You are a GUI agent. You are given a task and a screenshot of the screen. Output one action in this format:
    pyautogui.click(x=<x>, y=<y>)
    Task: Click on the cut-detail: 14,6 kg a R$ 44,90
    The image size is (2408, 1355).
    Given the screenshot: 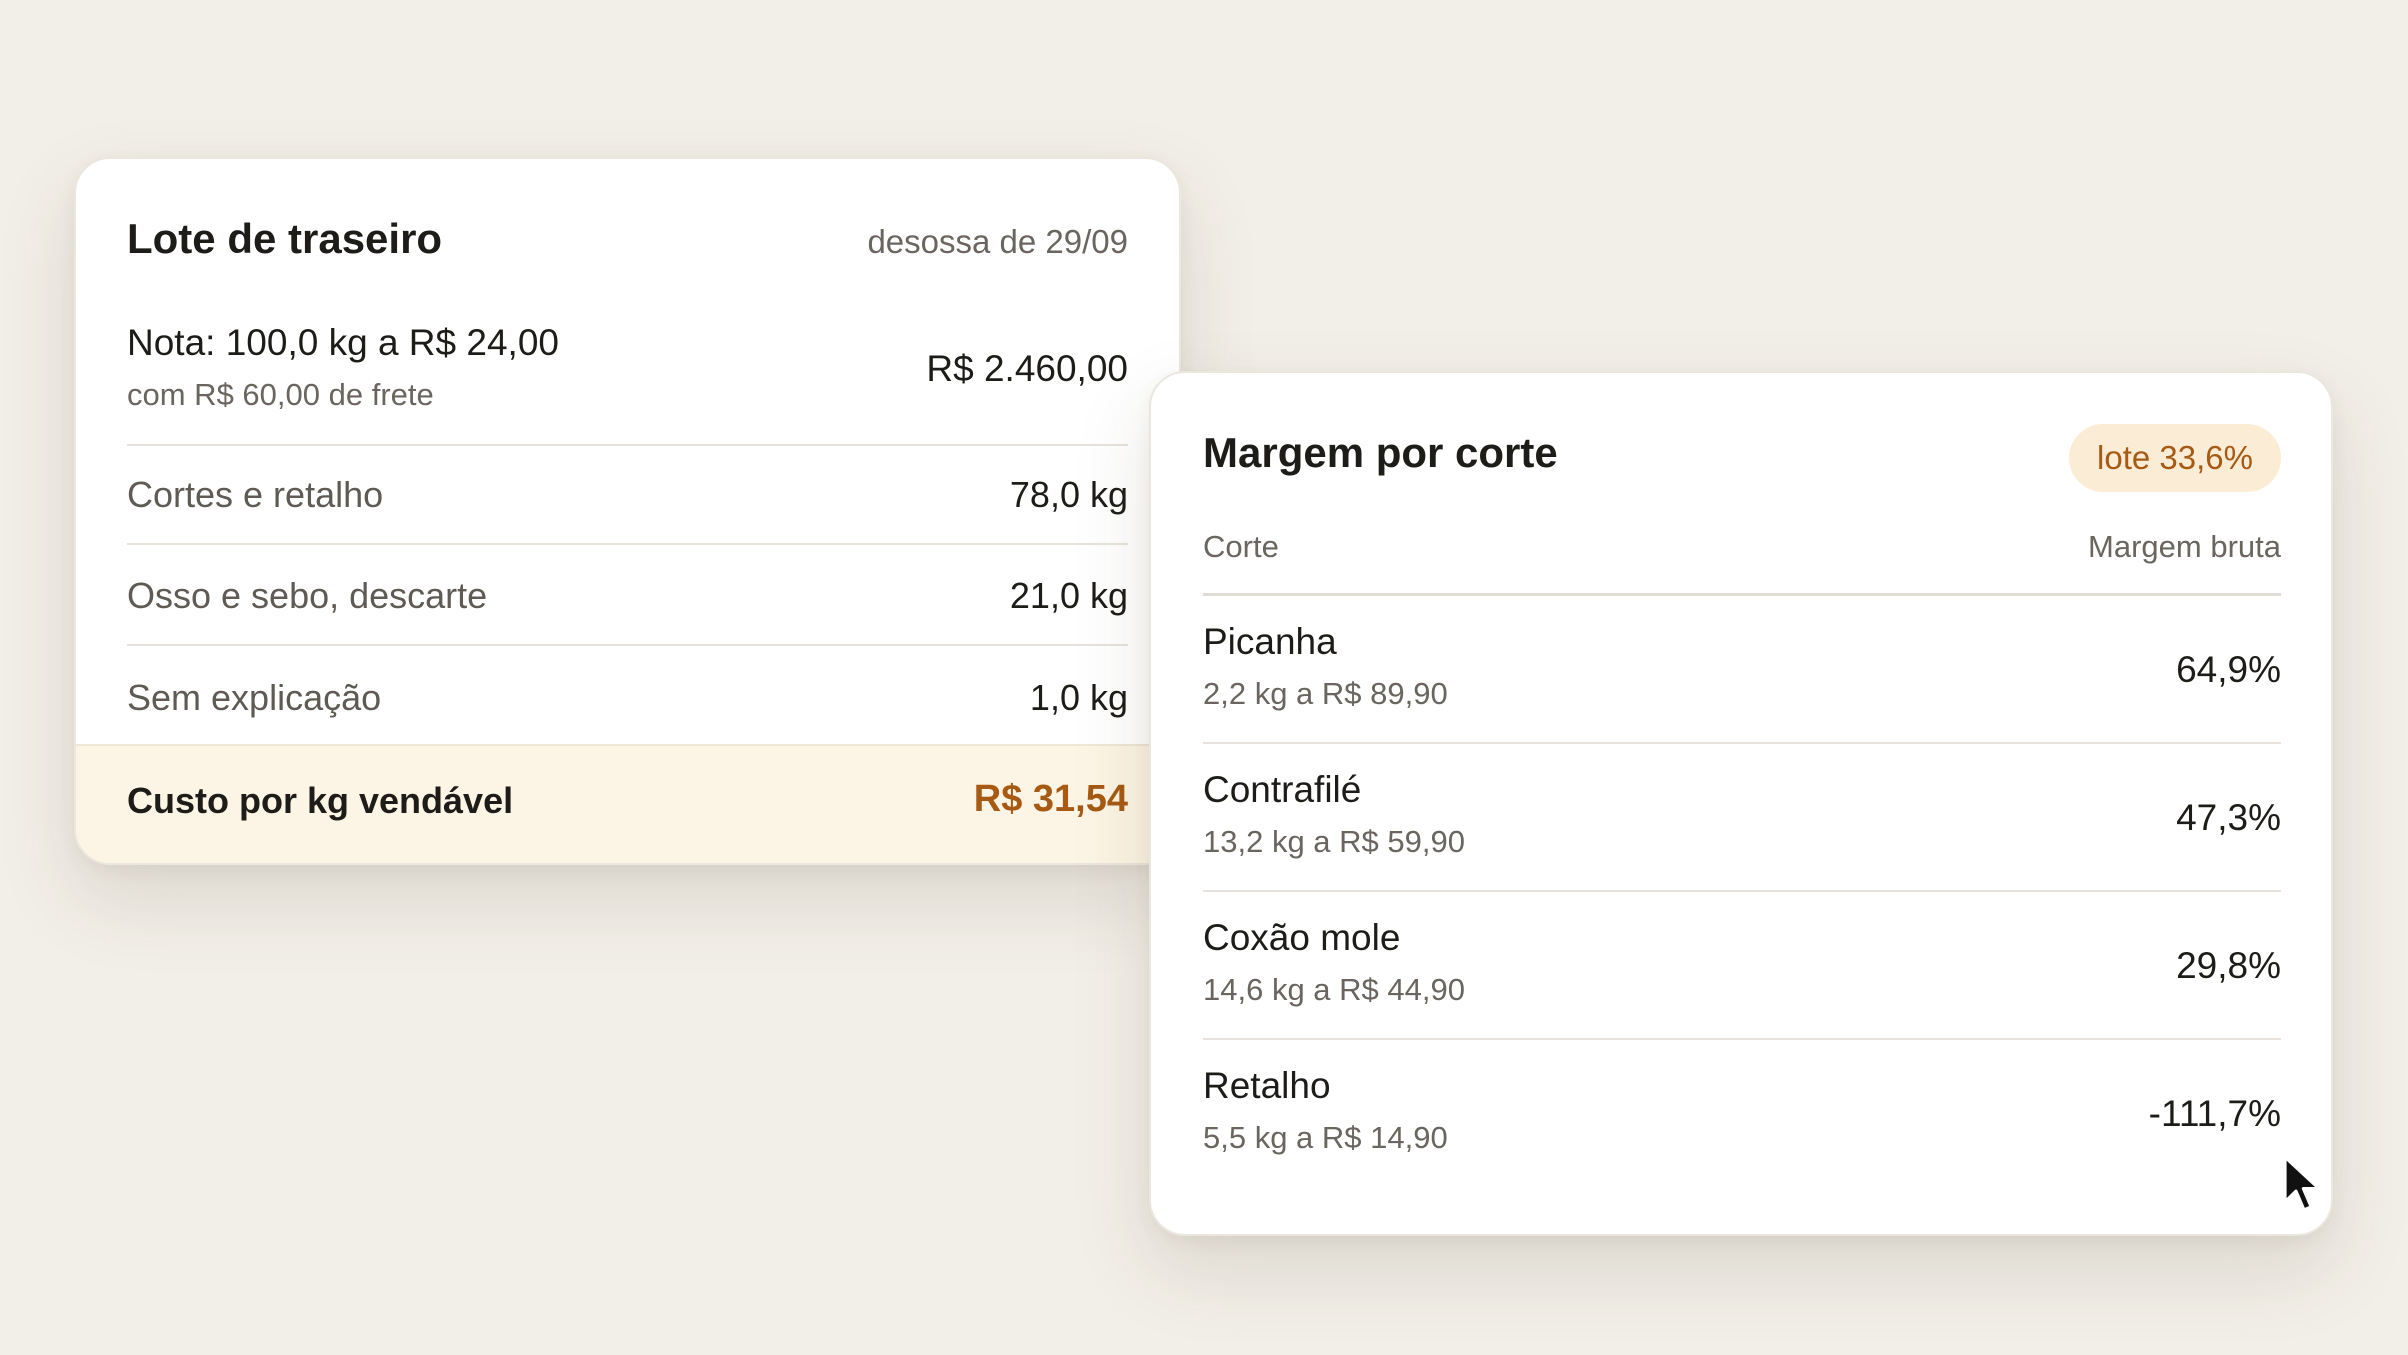 What is the action you would take?
    pyautogui.click(x=1334, y=989)
    